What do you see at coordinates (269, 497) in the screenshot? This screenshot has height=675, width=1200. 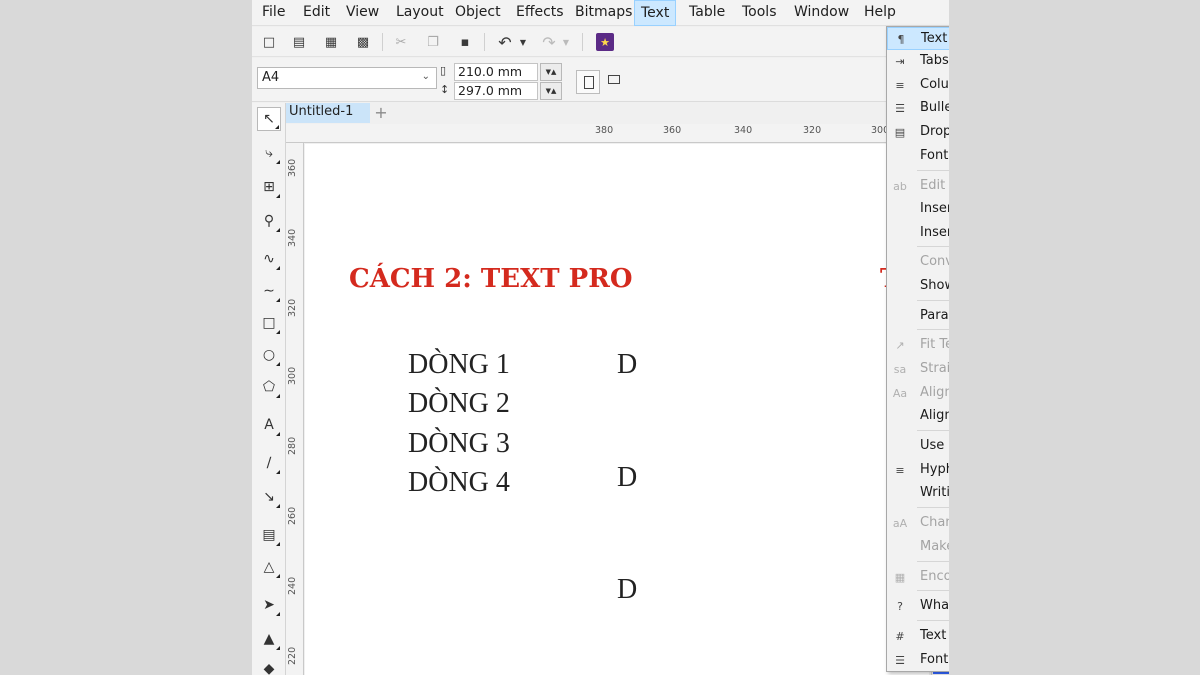 I see `connector-tool-icon: ↘` at bounding box center [269, 497].